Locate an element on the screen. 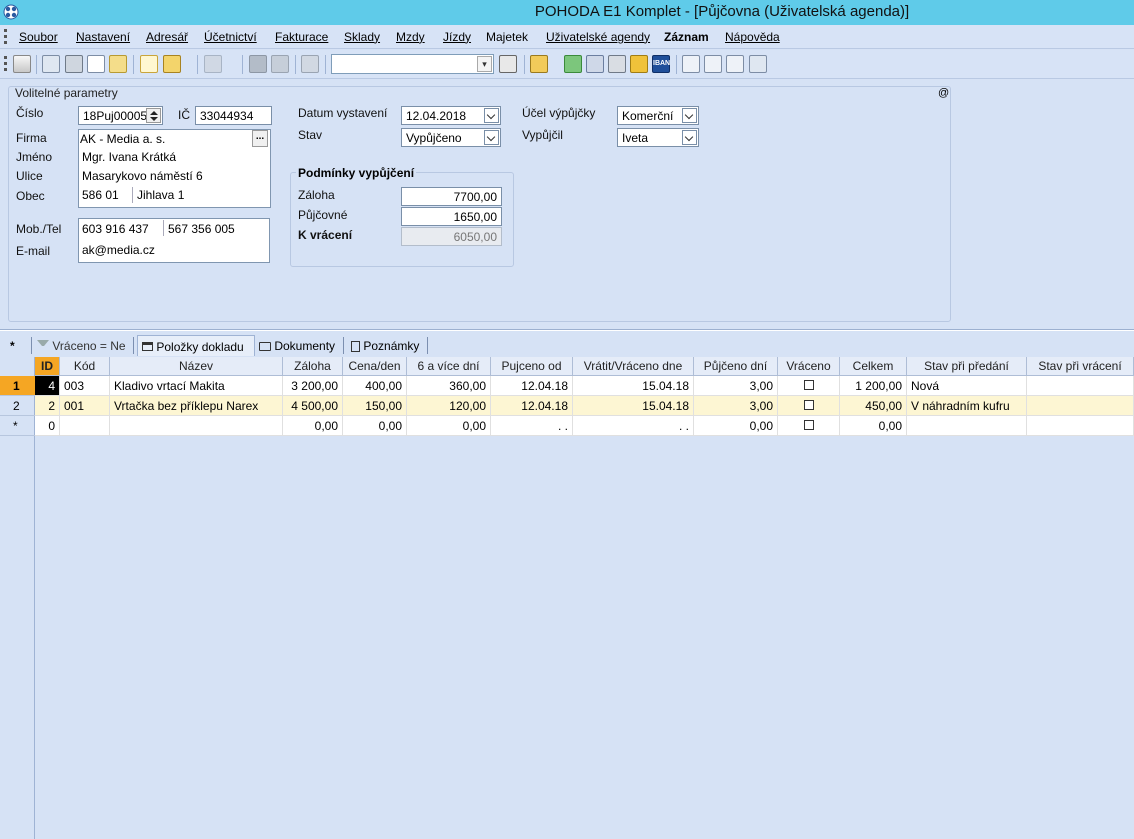 The image size is (1134, 839). stav-select: Vypůjčeno is located at coordinates (451, 137).